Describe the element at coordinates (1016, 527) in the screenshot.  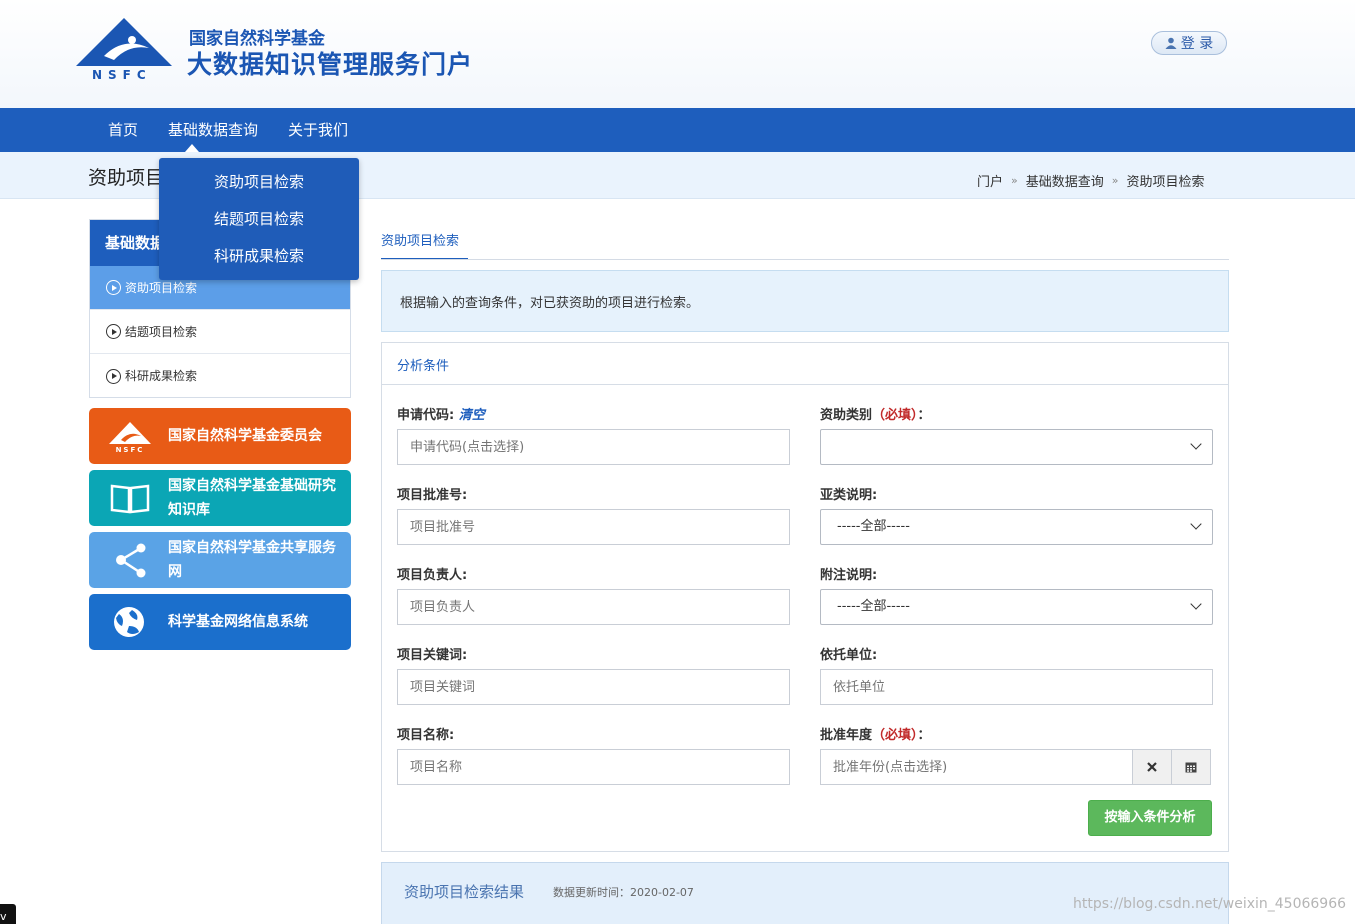
I see `sub-type-select: -----全部-----` at that location.